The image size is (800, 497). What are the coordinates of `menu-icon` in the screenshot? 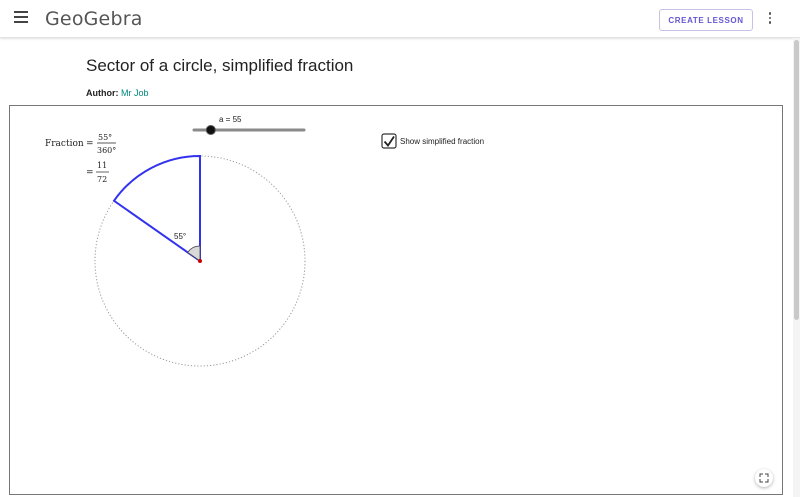 It's located at (21, 18).